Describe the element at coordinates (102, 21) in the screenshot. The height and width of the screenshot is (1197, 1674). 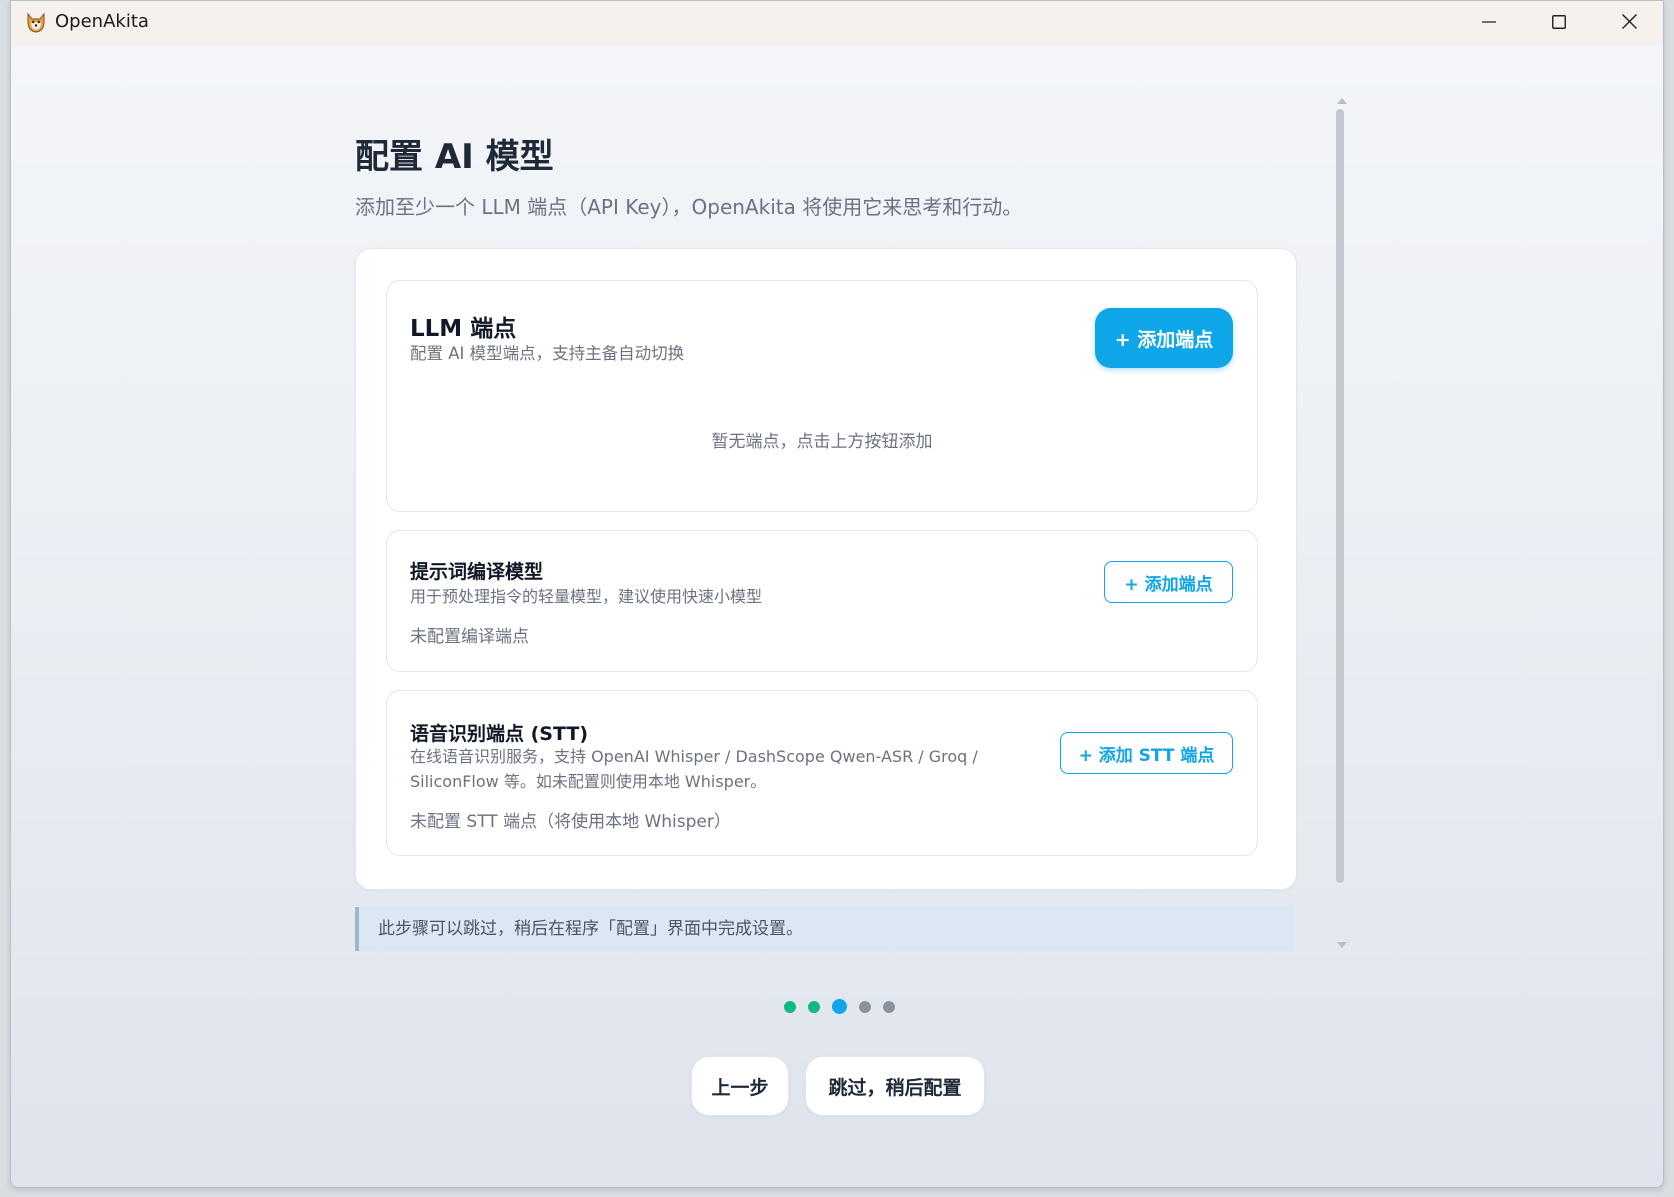
I see `window-title: OpenAkita` at that location.